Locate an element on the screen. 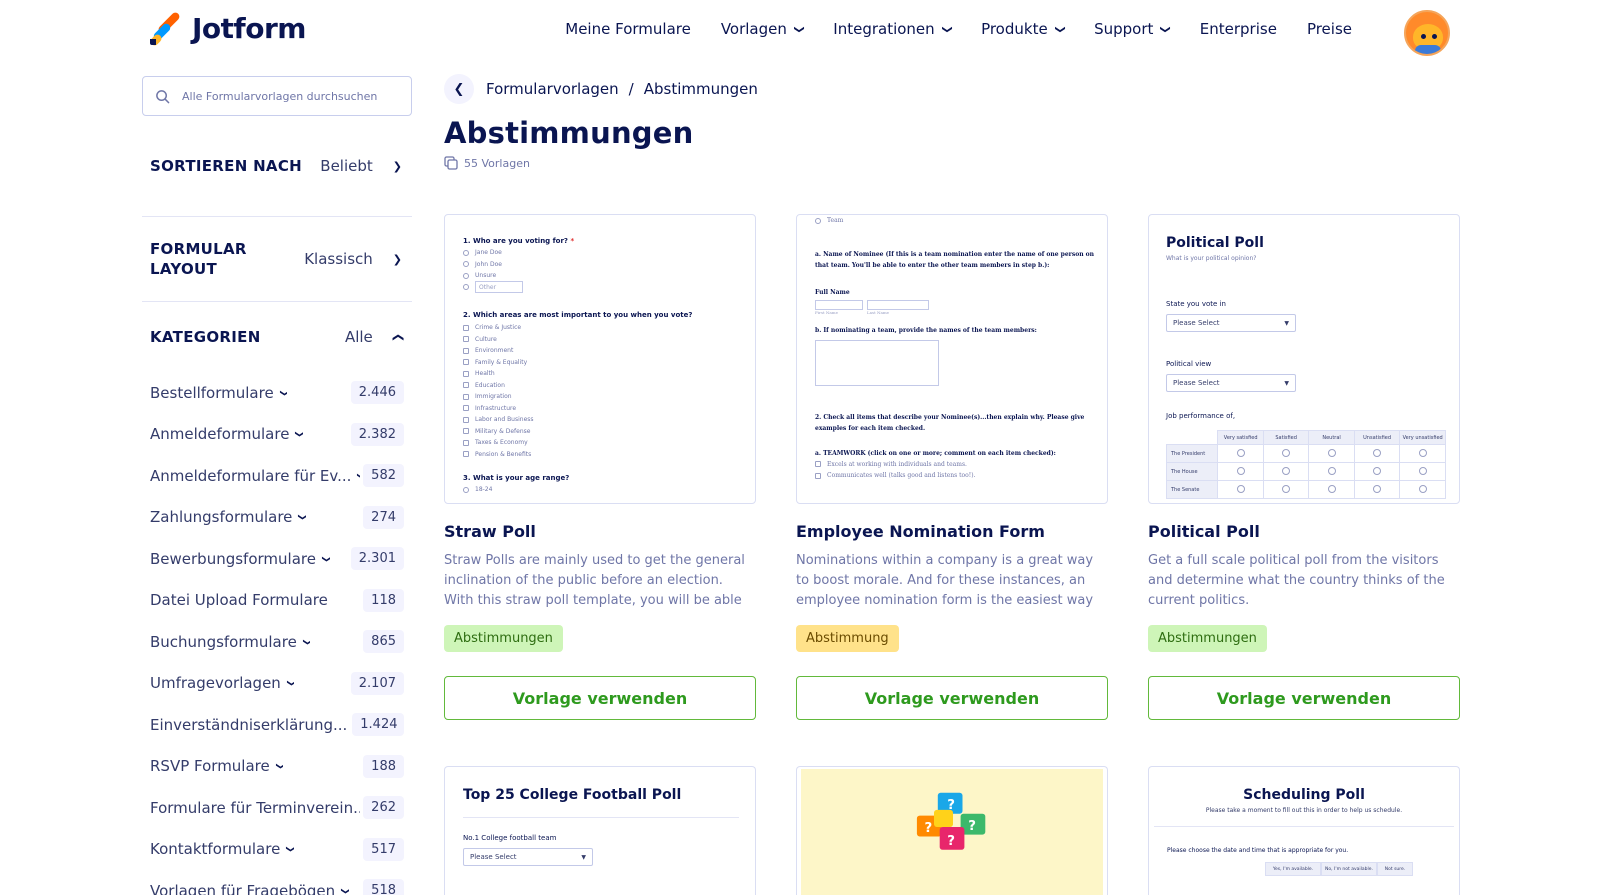 The image size is (1600, 895). category-item: Vorlagen für Fragebögen❯ 518 is located at coordinates (277, 882).